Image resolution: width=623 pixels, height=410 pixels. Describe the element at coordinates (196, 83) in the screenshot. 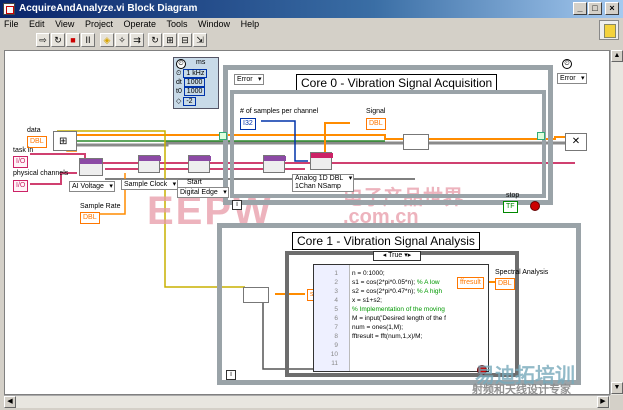

I see `timing-source-node: ⏲ ms ⏲ 1 kHz dt 1000 t0 1000 ◇ -2` at that location.